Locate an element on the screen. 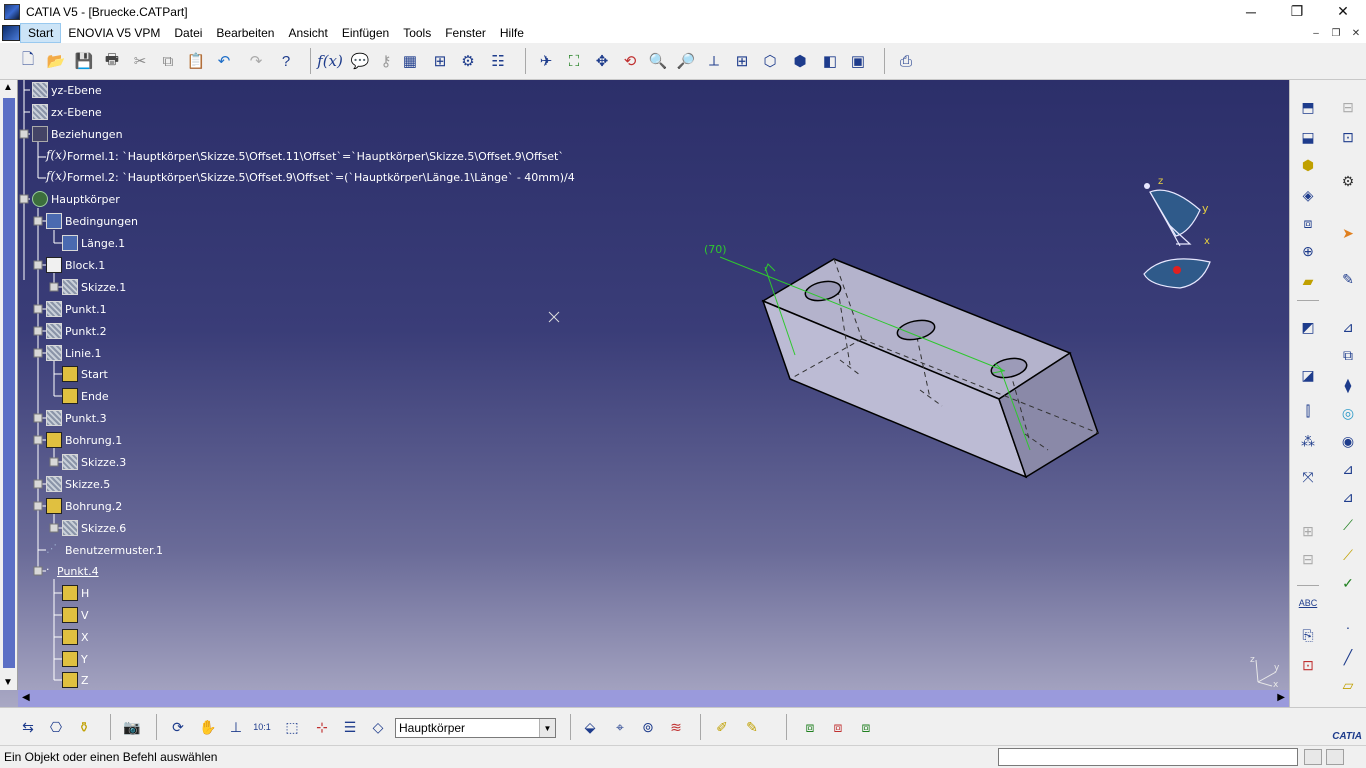 This screenshot has width=1366, height=768. multi-view-icon: ⊞ is located at coordinates (742, 61).